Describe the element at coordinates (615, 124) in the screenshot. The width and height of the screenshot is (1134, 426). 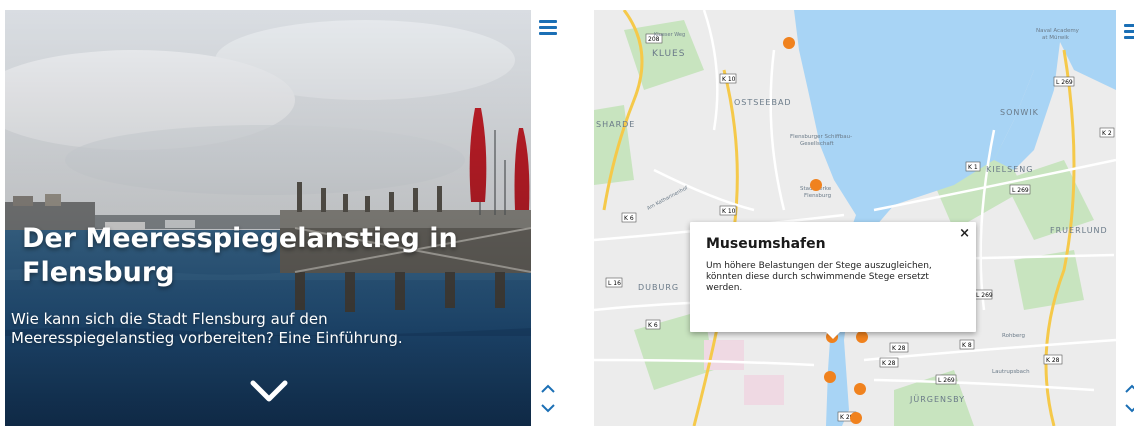
I see `map-label-sharde: SHARDE` at that location.